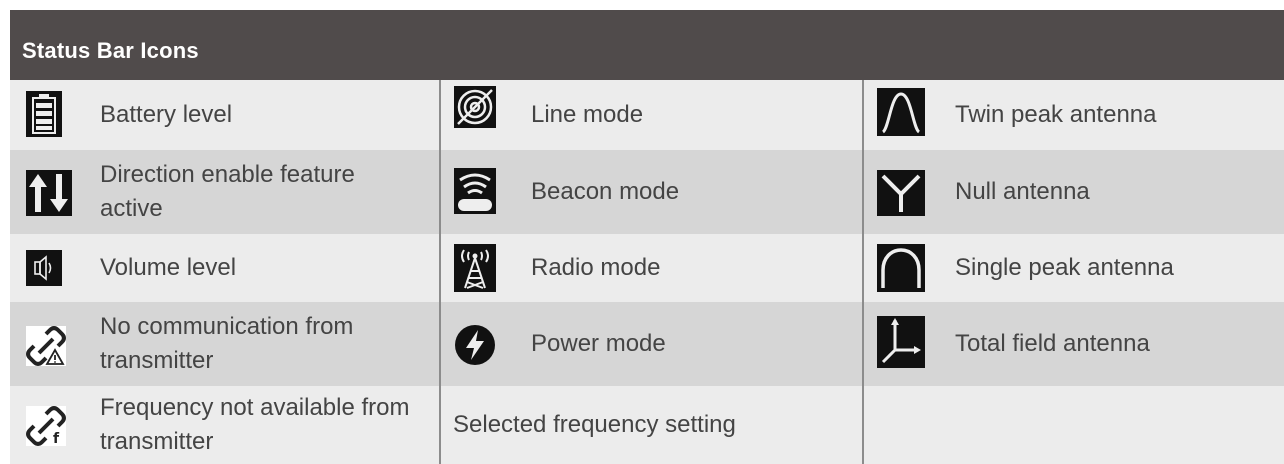 The width and height of the screenshot is (1284, 464). I want to click on twin-peak-antenna-icon, so click(901, 112).